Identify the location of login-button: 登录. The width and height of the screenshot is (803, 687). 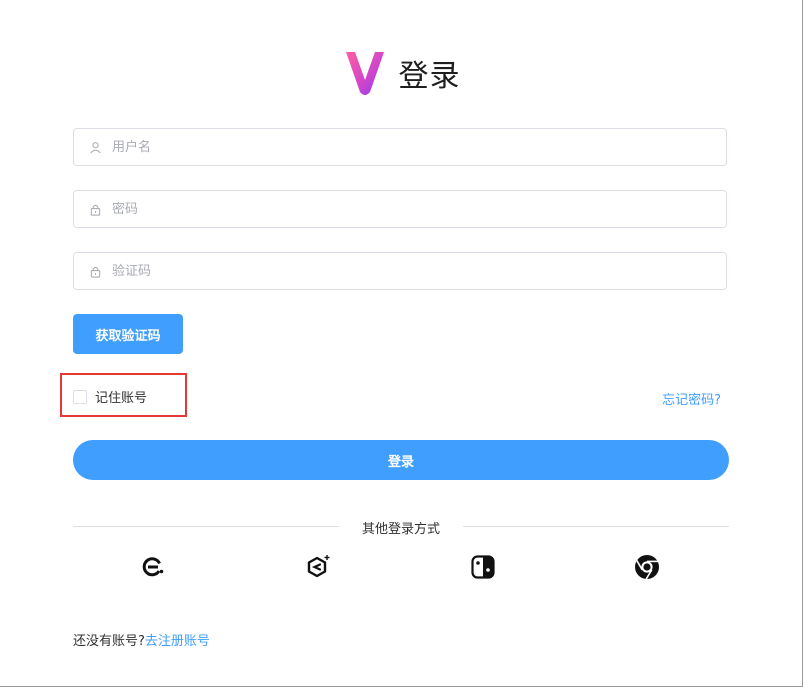
(401, 460).